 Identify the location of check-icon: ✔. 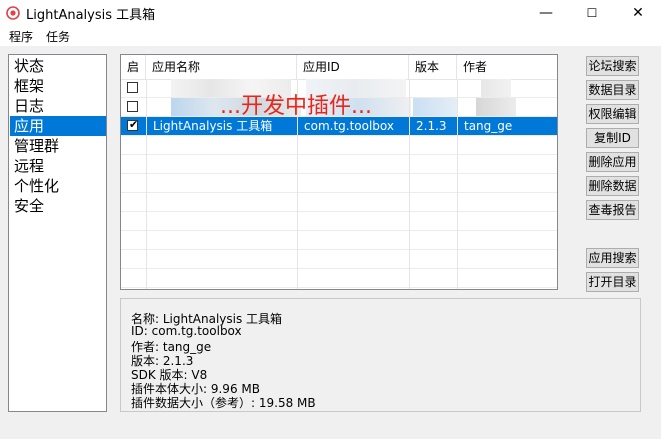
(134, 124).